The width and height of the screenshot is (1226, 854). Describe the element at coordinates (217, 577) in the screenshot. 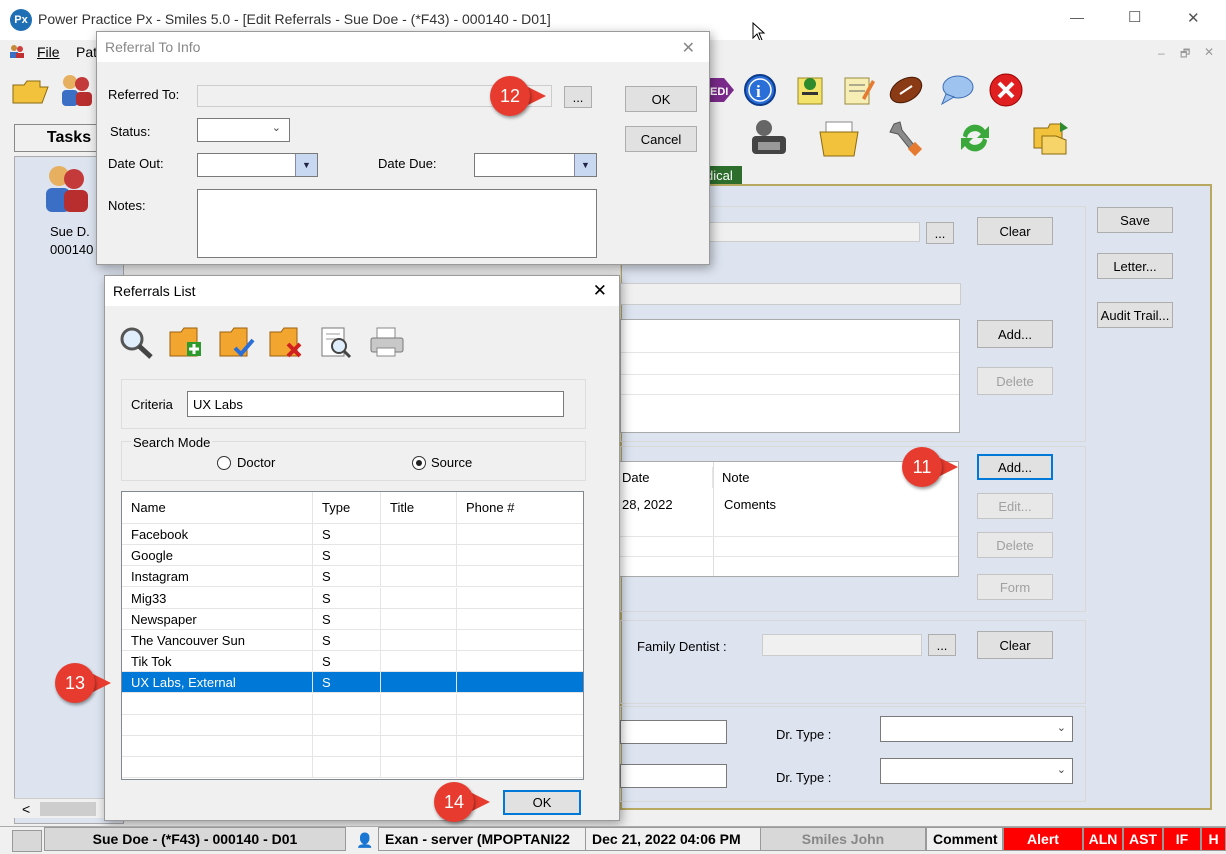

I see `table-cell-name: Instagram` at that location.